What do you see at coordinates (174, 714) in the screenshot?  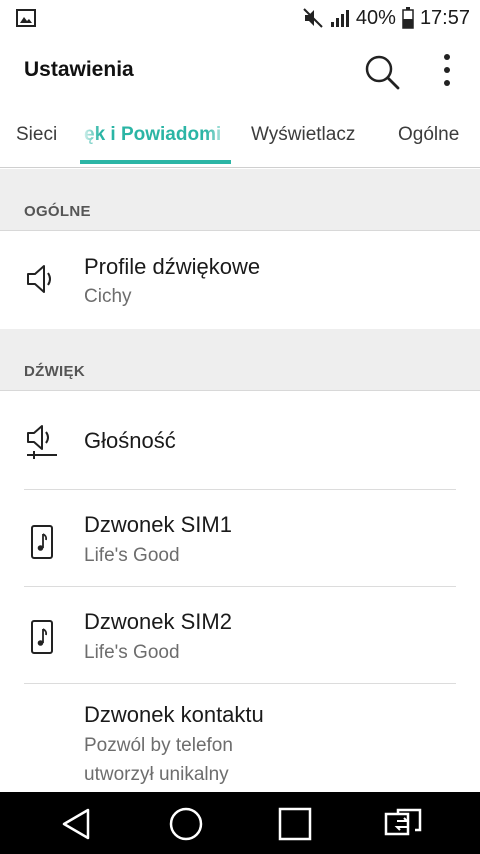 I see `contact-ringtone-title: Dzwonek kontaktu` at bounding box center [174, 714].